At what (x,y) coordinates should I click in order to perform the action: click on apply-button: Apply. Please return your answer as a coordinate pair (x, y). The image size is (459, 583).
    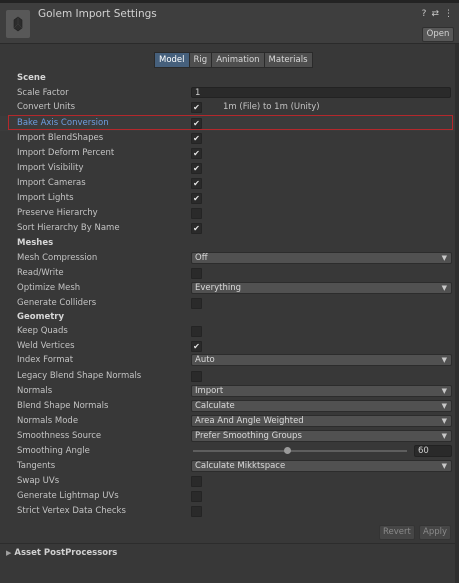
    Looking at the image, I should click on (435, 532).